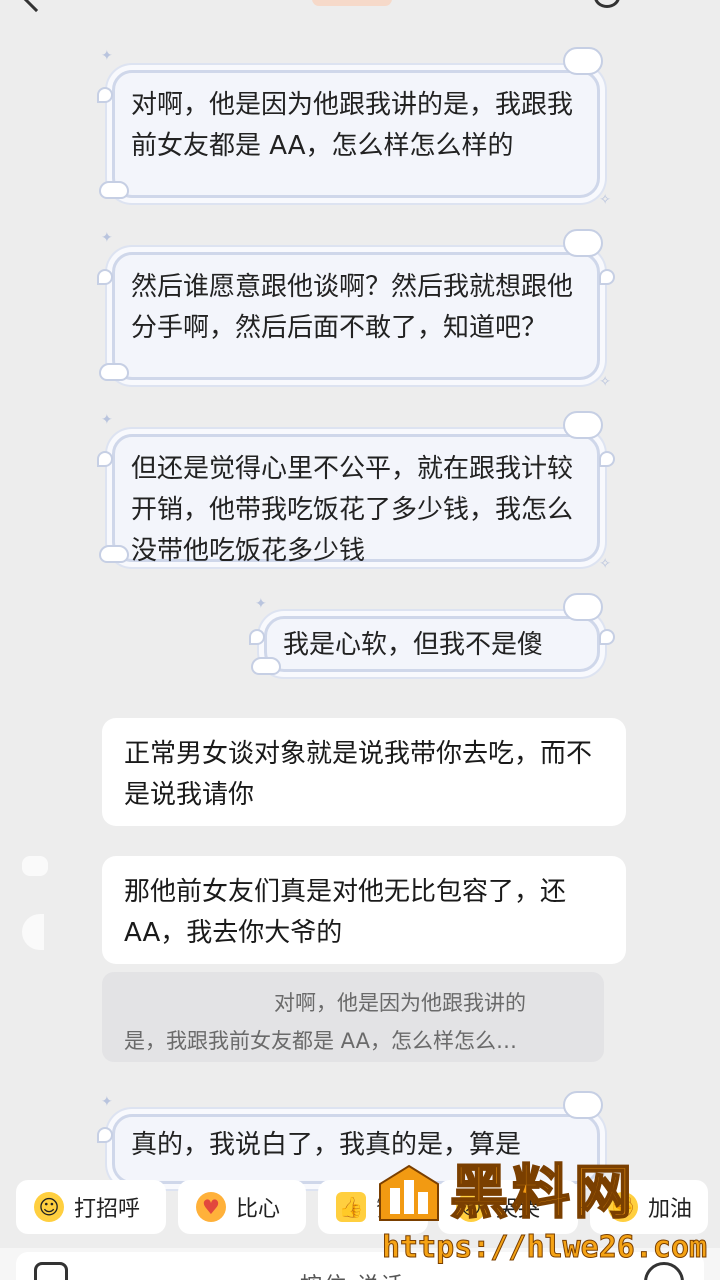  What do you see at coordinates (49, 1207) in the screenshot?
I see `smile-emoji-icon: ☺` at bounding box center [49, 1207].